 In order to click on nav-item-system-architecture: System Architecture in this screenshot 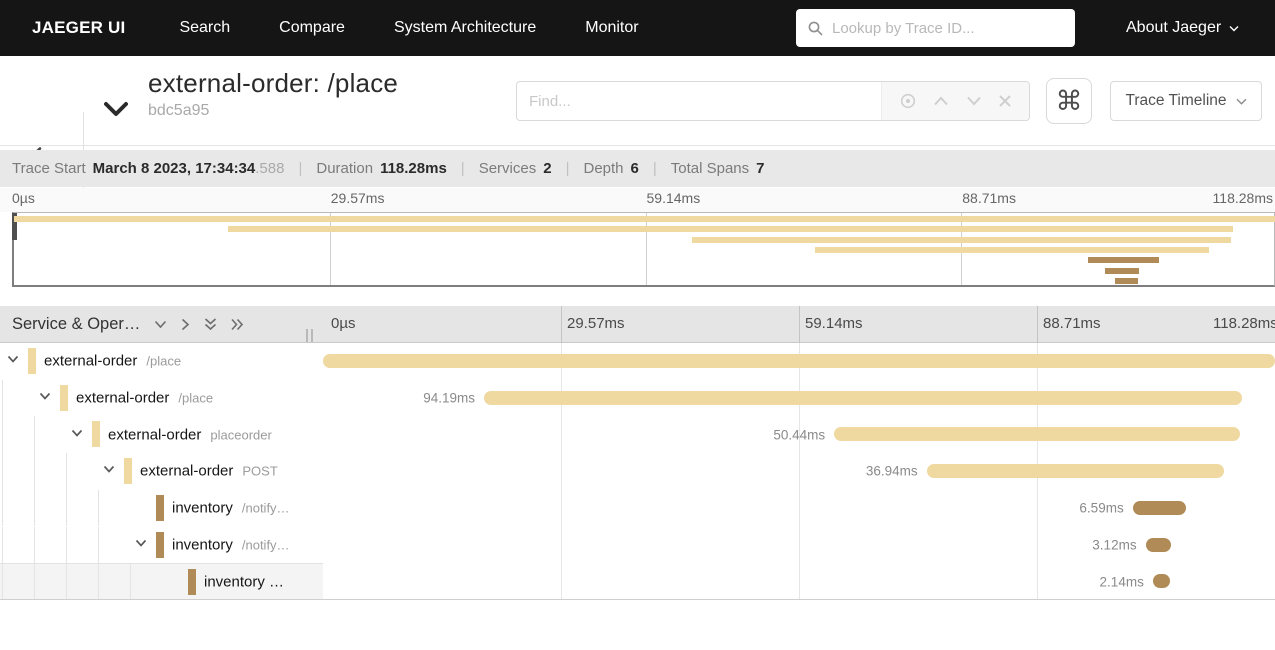, I will do `click(465, 28)`.